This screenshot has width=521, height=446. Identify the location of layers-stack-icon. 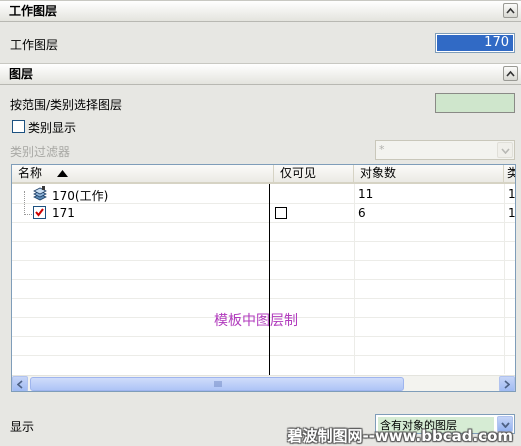
(40, 195).